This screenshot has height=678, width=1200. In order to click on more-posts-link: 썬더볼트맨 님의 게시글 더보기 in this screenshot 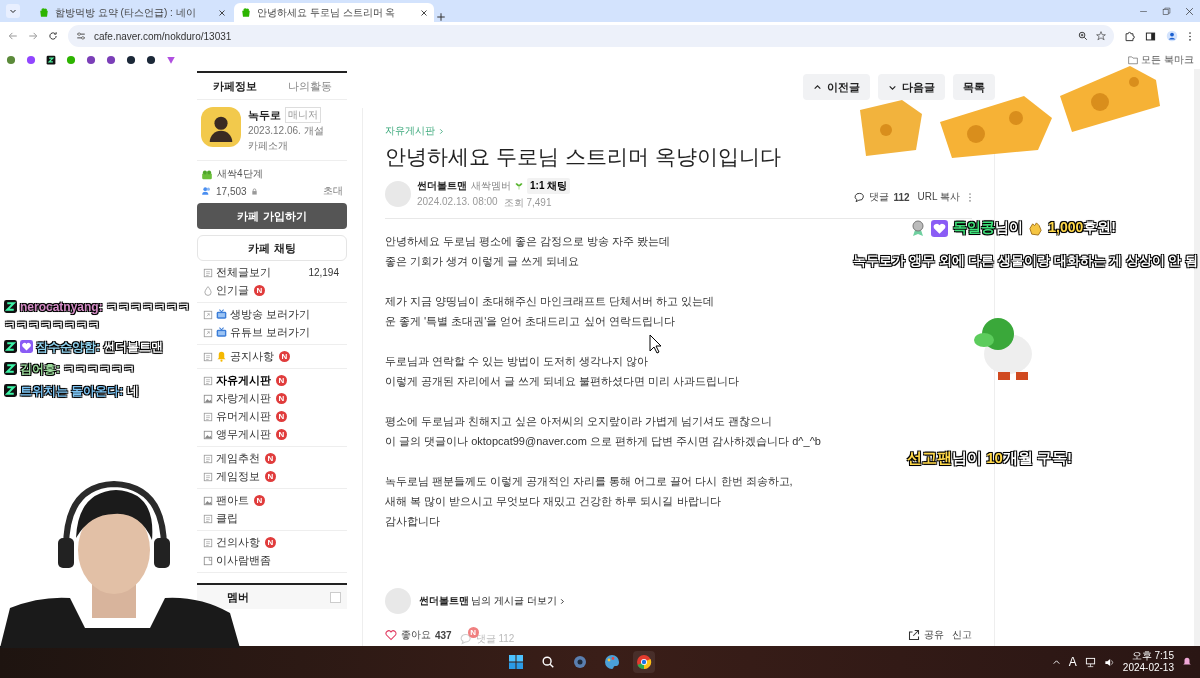, I will do `click(492, 601)`.